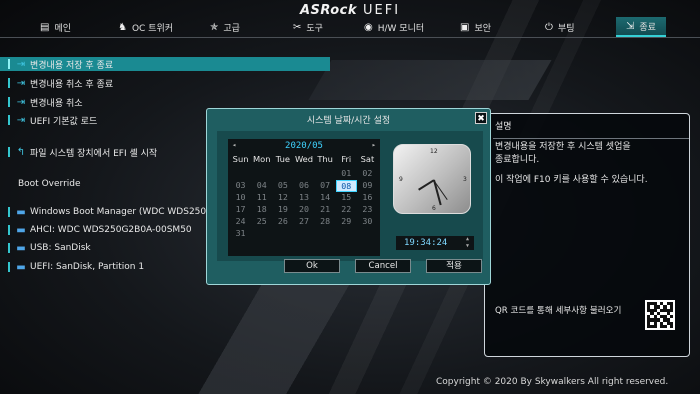 The image size is (700, 394). I want to click on apply-button: 적용, so click(454, 266).